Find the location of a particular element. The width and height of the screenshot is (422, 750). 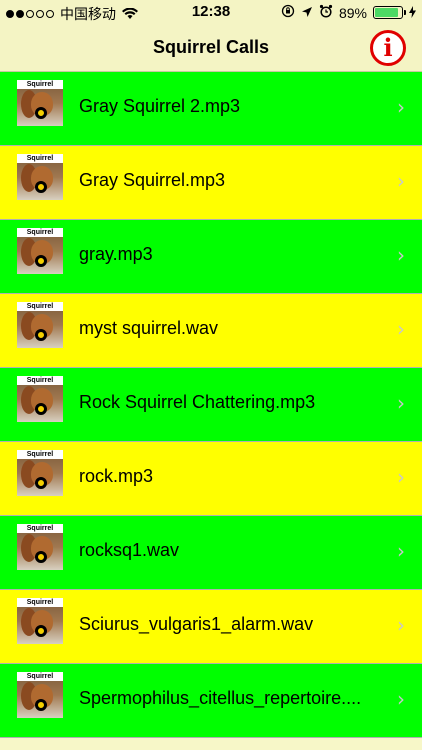

list-item: Squirrel myst squirrel.wav › is located at coordinates (211, 331).